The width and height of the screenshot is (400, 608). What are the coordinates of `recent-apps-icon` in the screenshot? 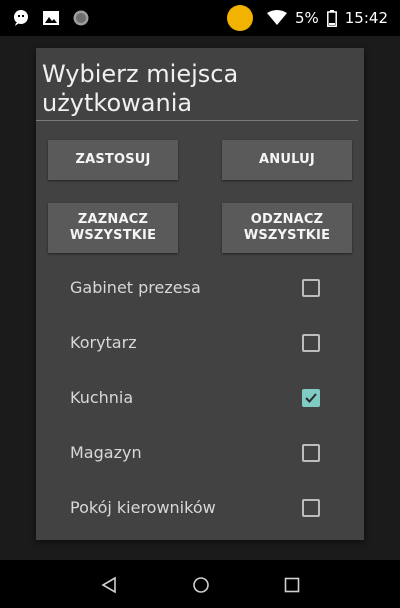 It's located at (292, 587).